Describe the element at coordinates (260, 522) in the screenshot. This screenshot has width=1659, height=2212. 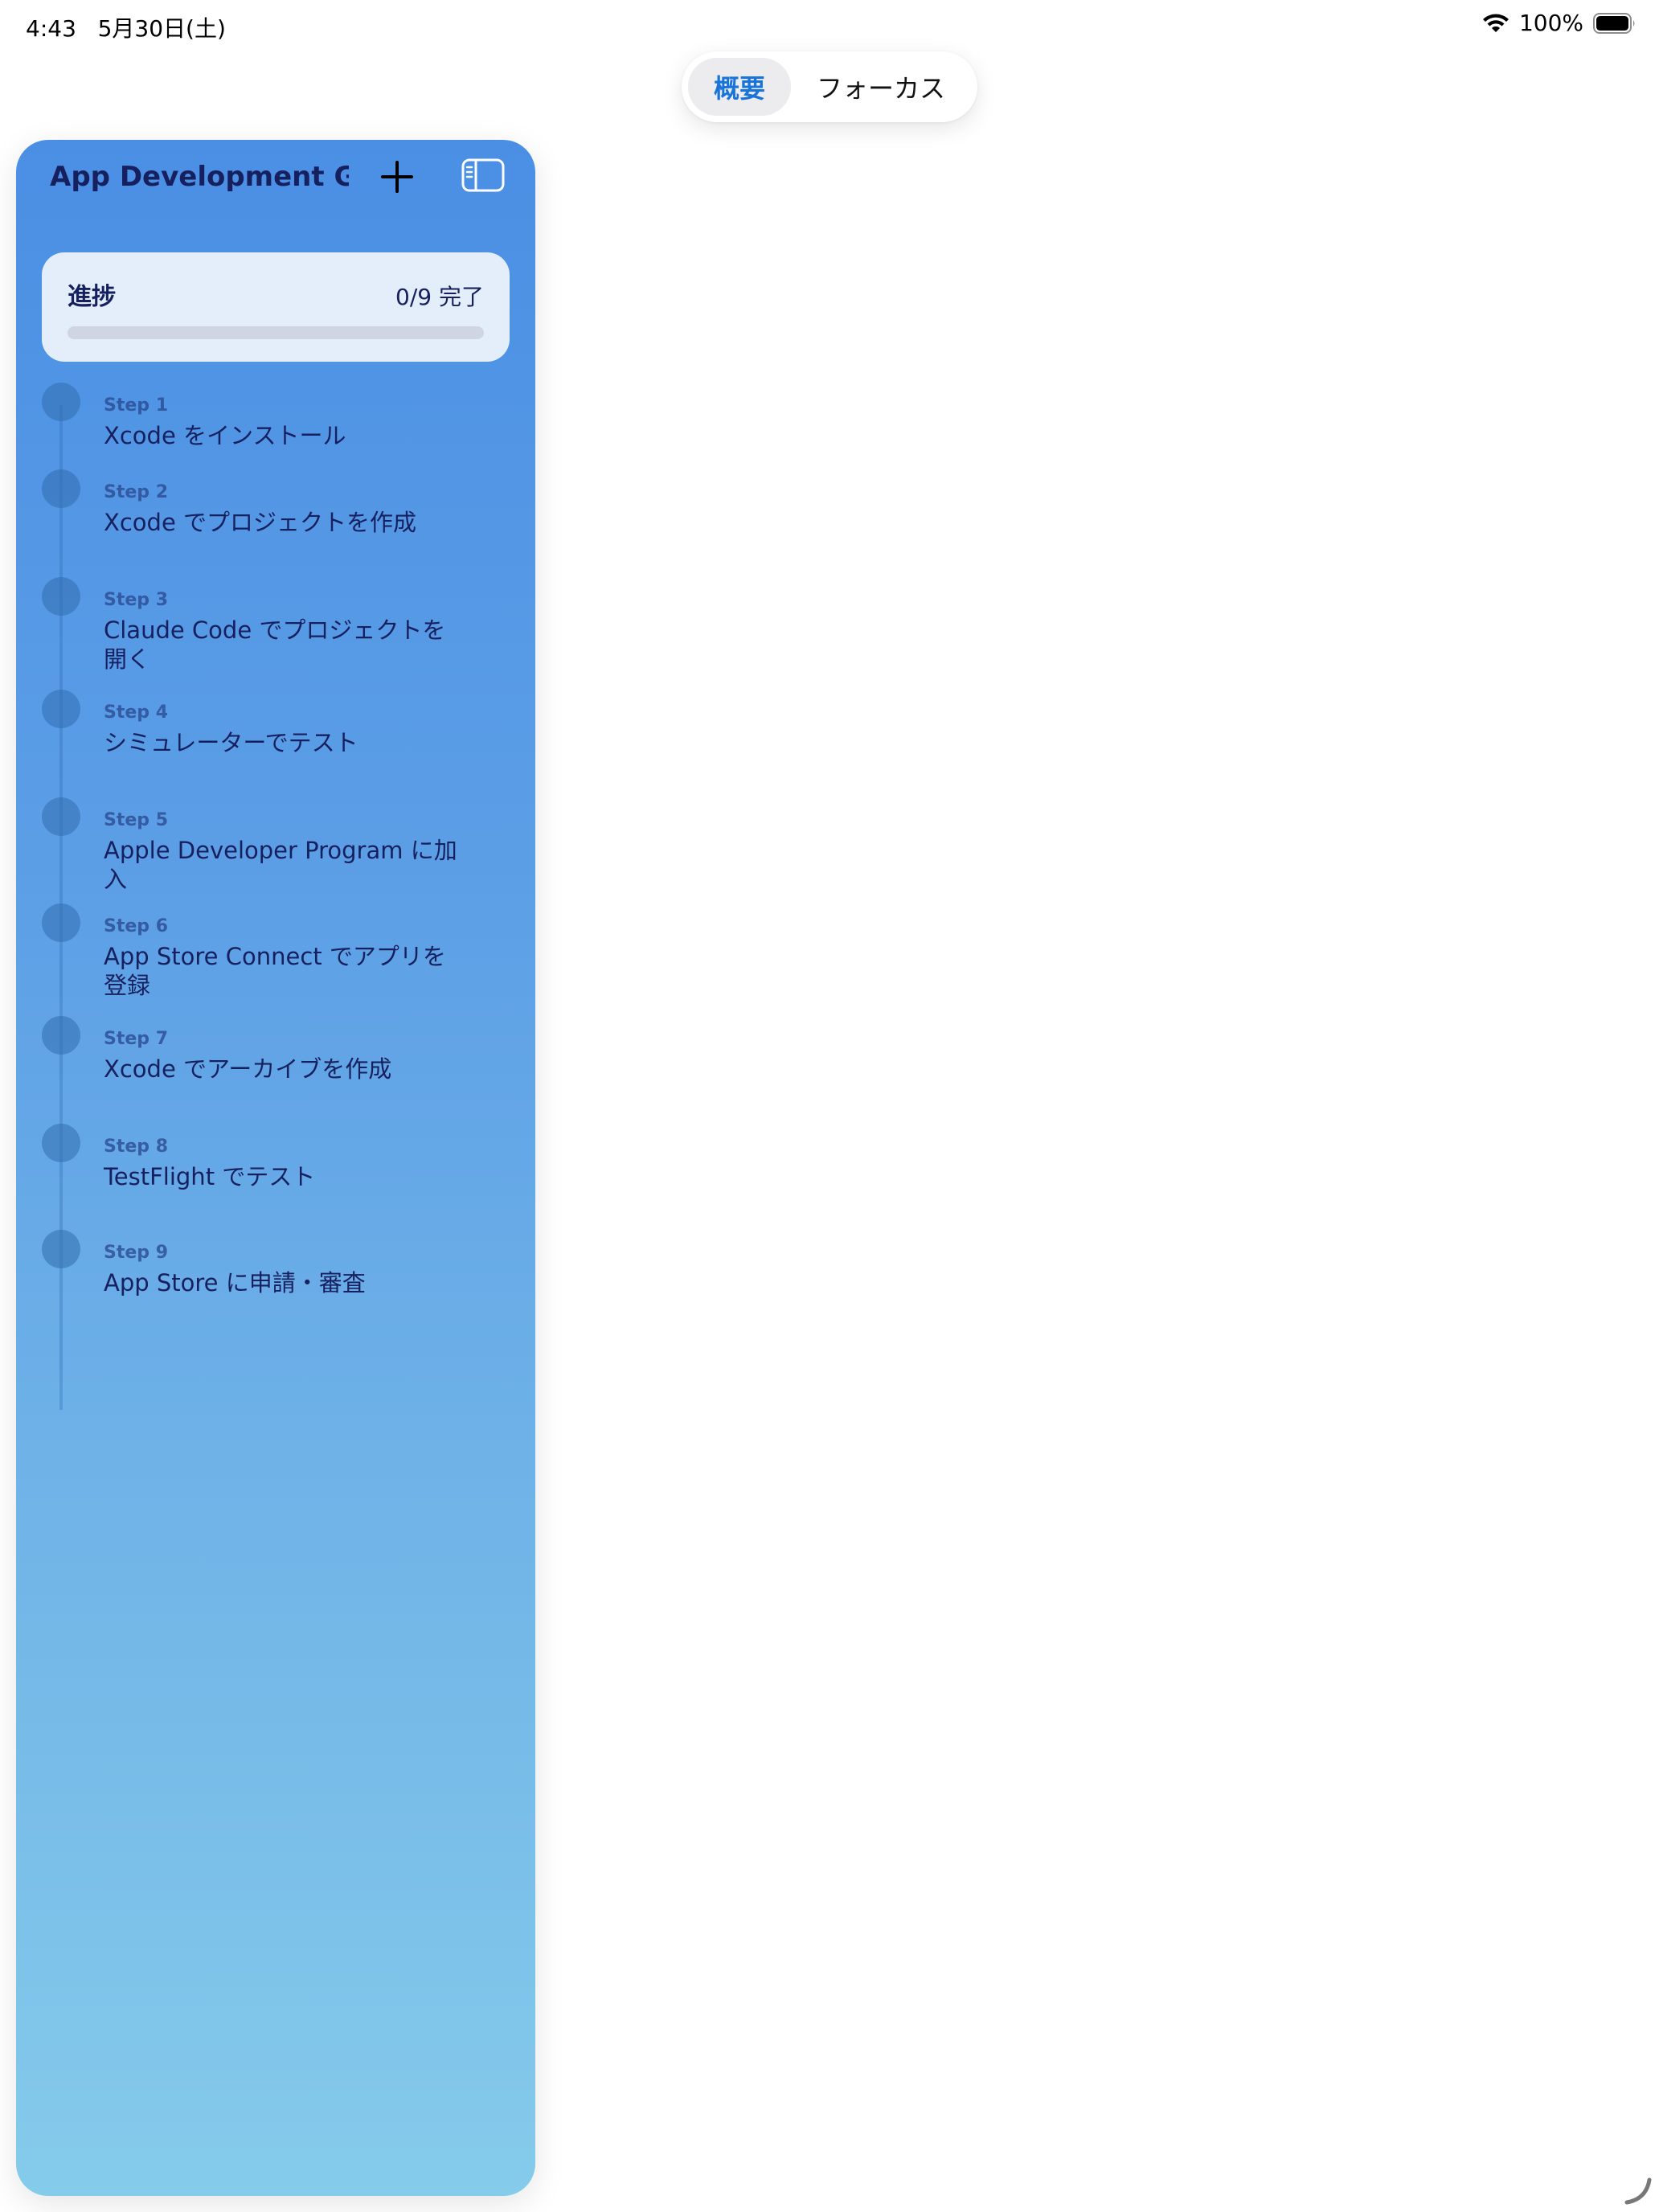
I see `step-title: Xcode でプロジェクトを作成` at that location.